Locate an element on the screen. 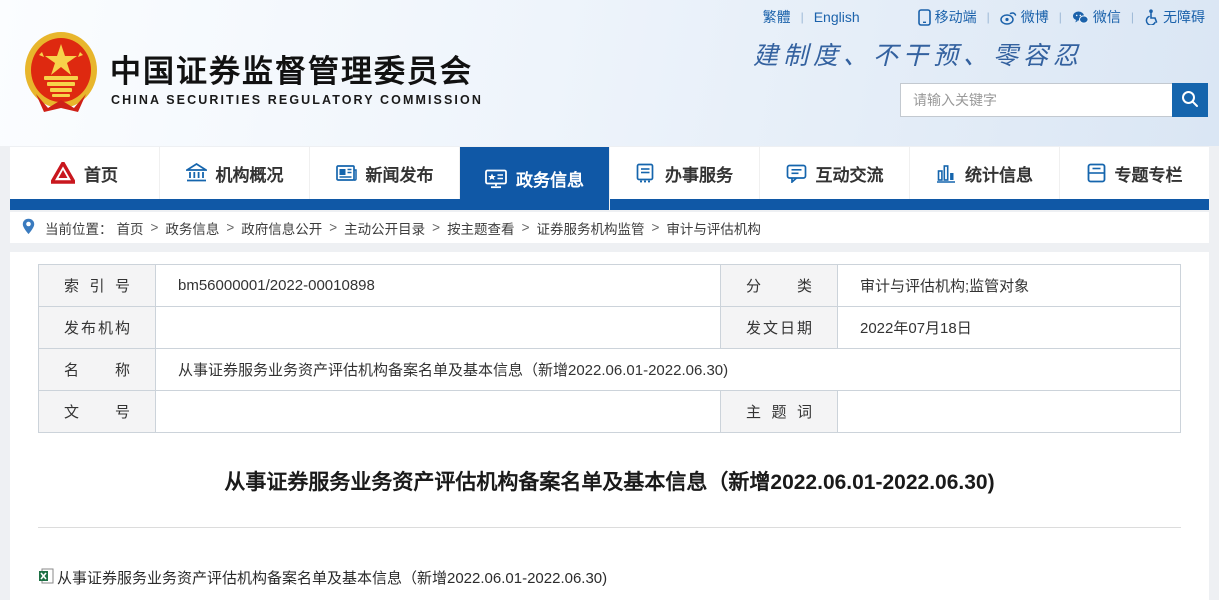  issue-date-label: 发文日期 is located at coordinates (779, 327).